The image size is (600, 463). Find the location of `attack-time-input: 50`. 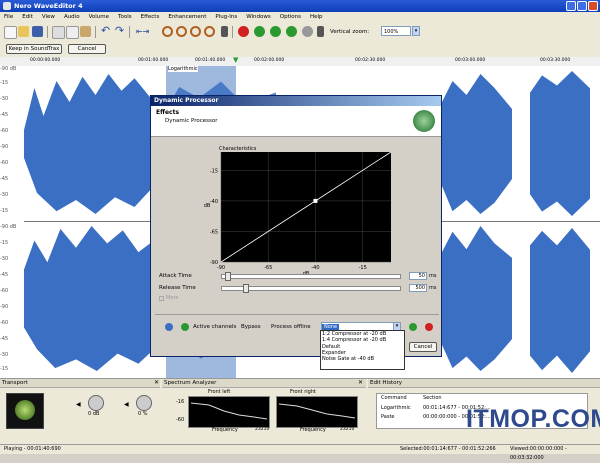

attack-time-input: 50 is located at coordinates (418, 276).